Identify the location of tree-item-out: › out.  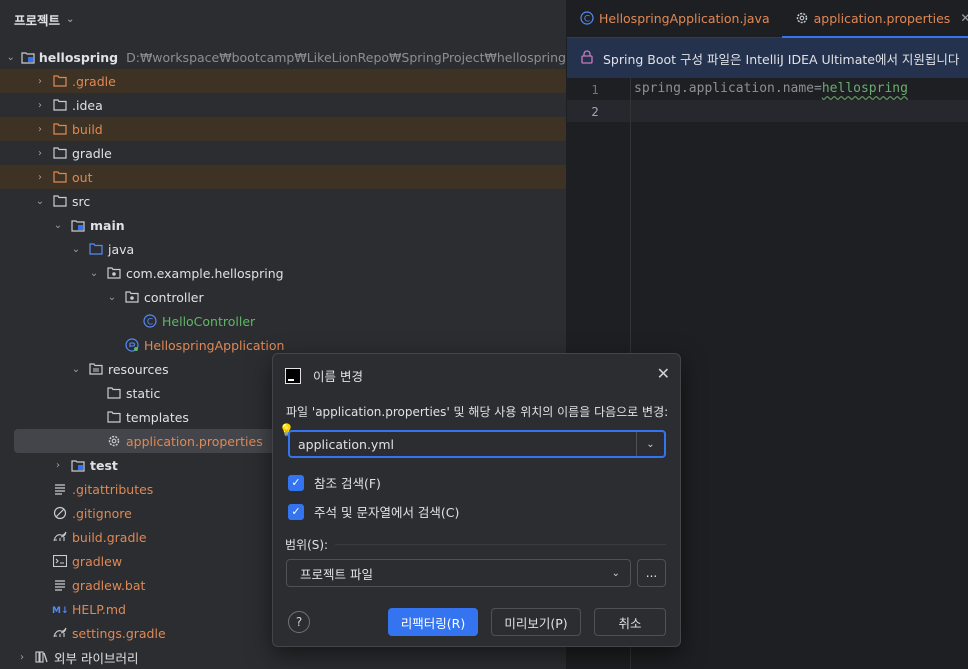
(283, 177).